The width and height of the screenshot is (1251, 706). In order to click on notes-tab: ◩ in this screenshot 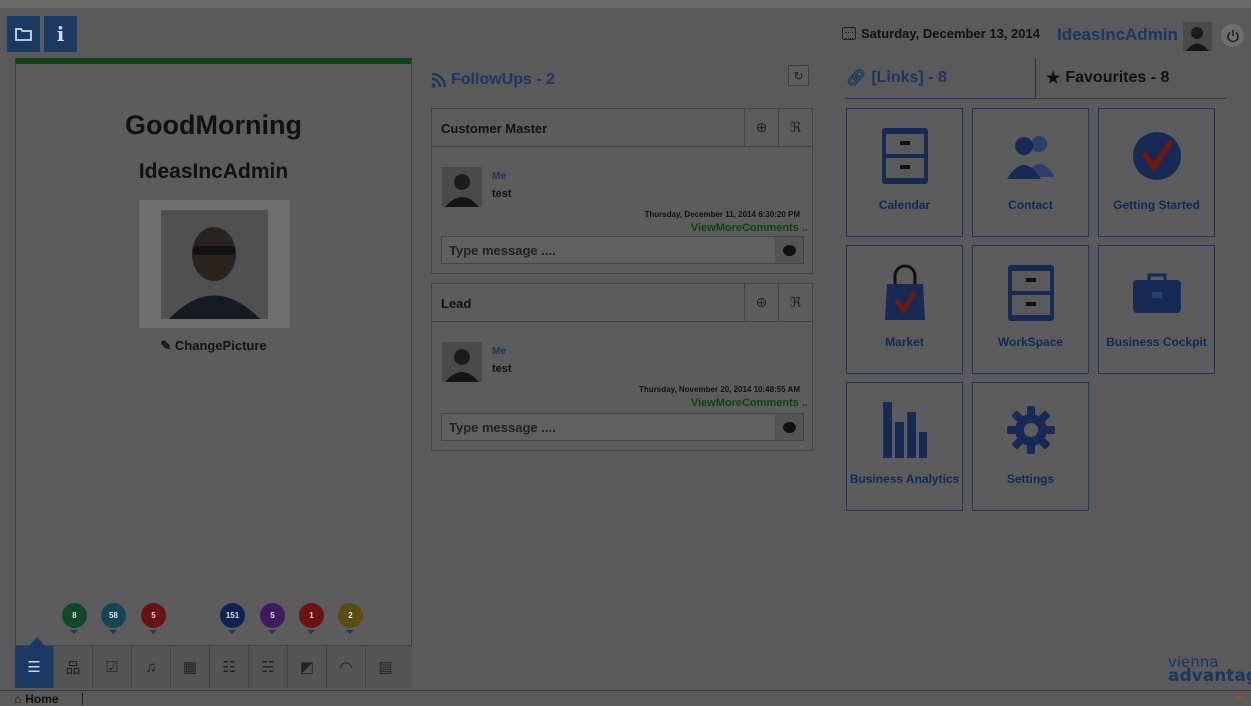, I will do `click(307, 667)`.